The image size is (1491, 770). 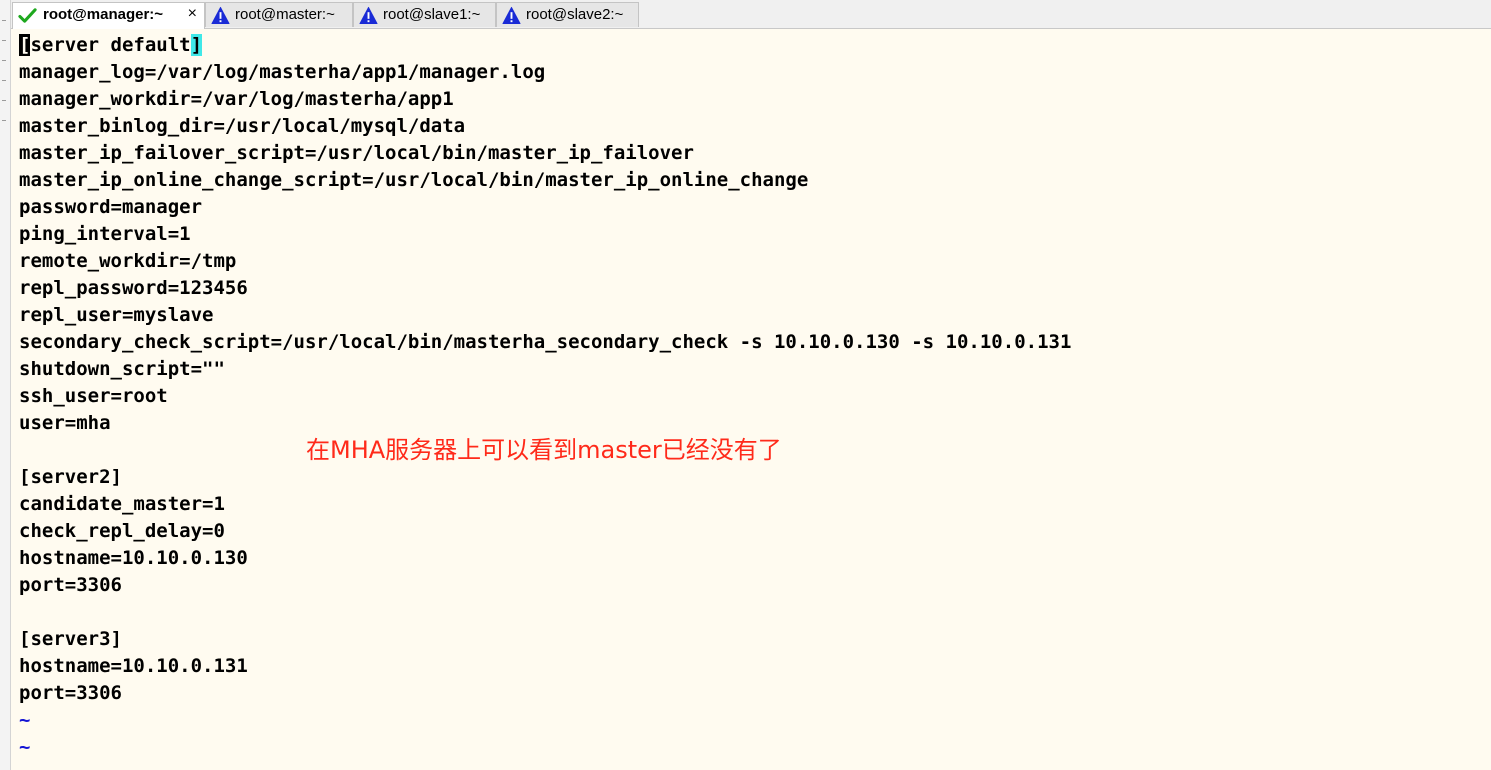 I want to click on tab-root-slave1: root@slave1:~, so click(x=424, y=14).